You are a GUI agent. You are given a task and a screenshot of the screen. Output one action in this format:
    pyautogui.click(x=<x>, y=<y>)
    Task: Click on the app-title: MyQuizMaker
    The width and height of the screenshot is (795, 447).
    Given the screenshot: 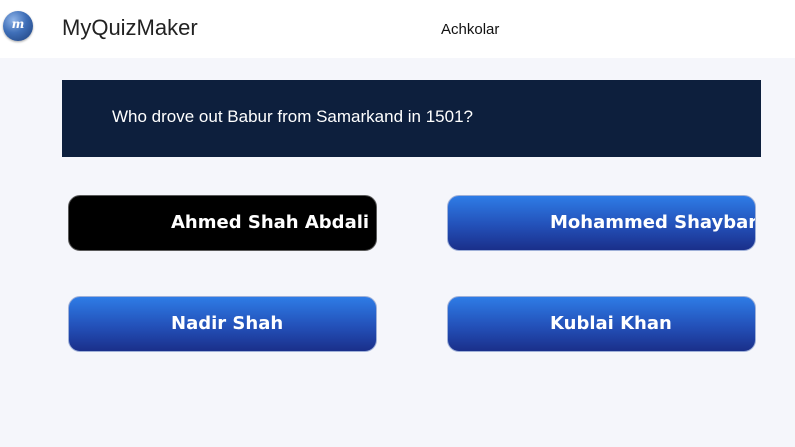 What is the action you would take?
    pyautogui.click(x=130, y=27)
    